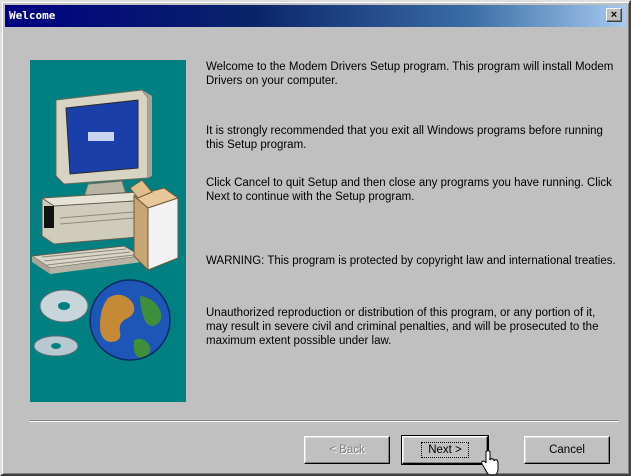 This screenshot has height=476, width=631. Describe the element at coordinates (567, 450) in the screenshot. I see `cancel-button: Cancel` at that location.